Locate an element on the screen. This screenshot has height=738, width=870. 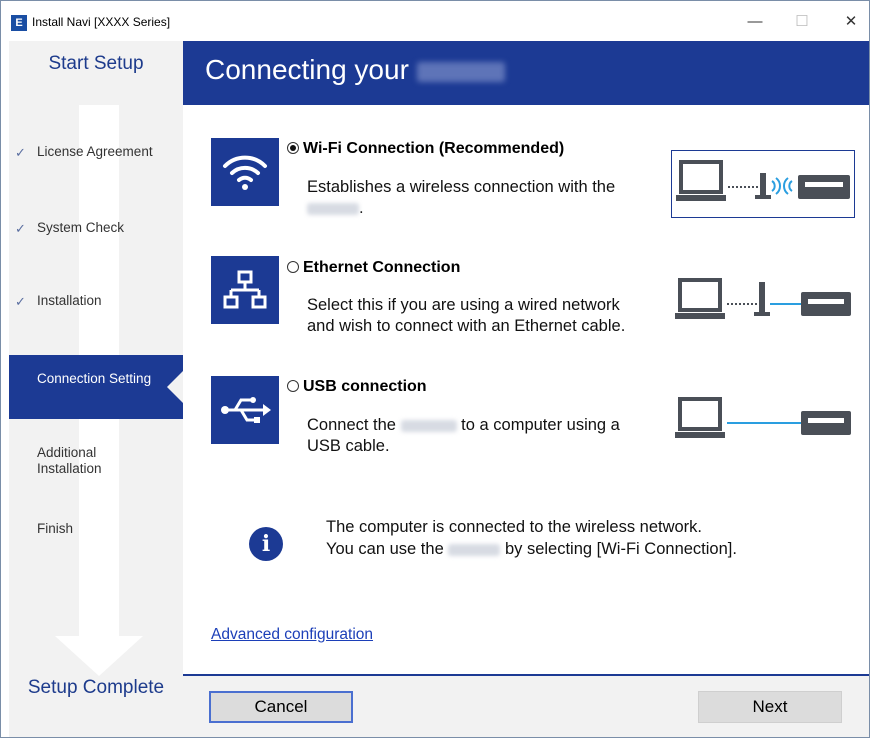
wifi-option-title: Wi-Fi Connection (Recommended) is located at coordinates (434, 148).